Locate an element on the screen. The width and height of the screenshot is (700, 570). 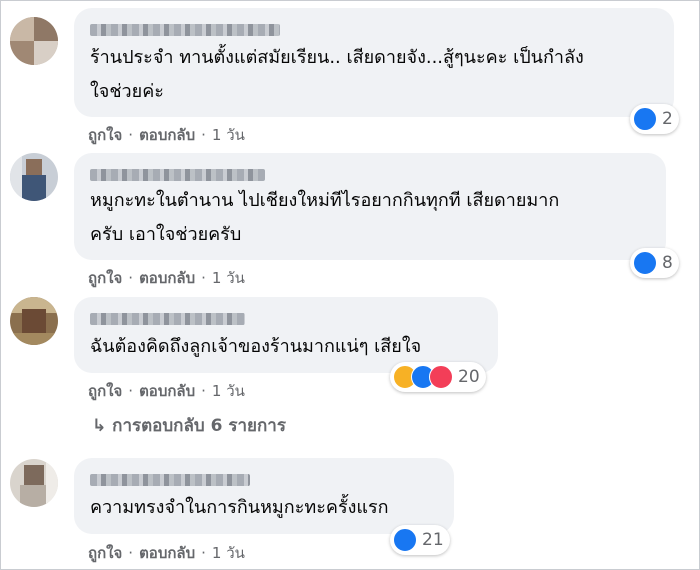
comment-bubble: ความทรงจำในการกินหมูกะทะครั้งแรก is located at coordinates (264, 496).